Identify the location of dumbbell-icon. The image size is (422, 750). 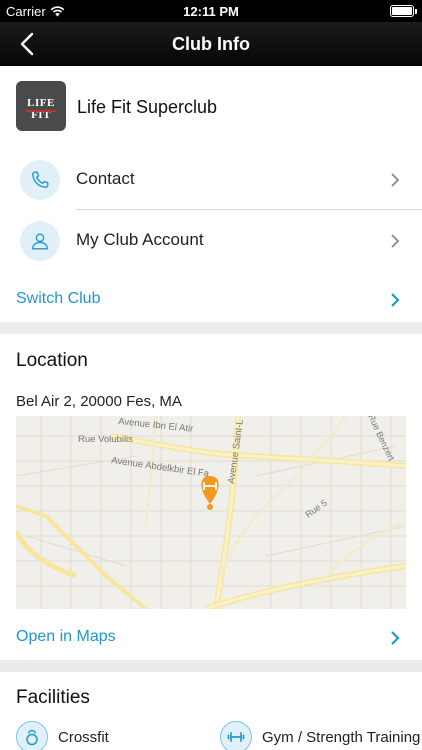
(236, 737).